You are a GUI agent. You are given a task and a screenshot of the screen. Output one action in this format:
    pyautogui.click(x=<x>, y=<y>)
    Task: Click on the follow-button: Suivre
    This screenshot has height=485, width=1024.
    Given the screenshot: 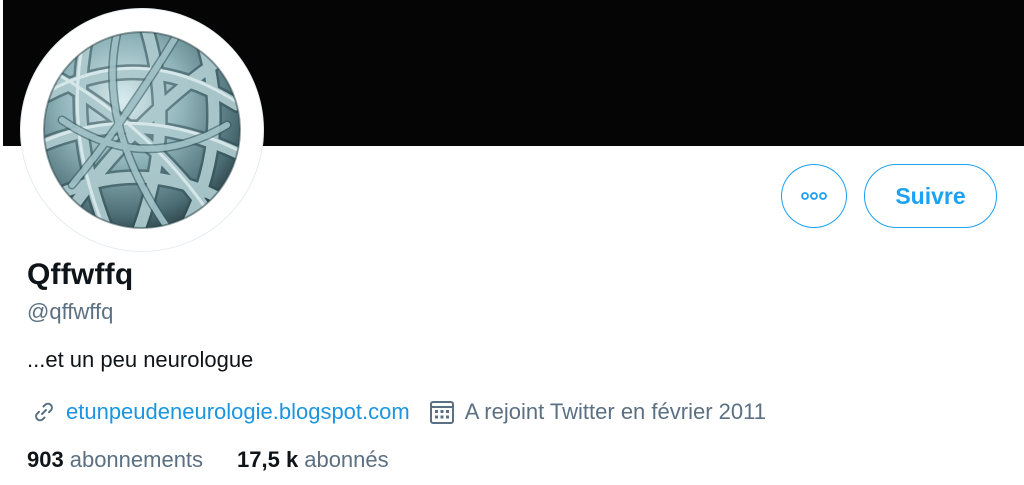 What is the action you would take?
    pyautogui.click(x=930, y=196)
    